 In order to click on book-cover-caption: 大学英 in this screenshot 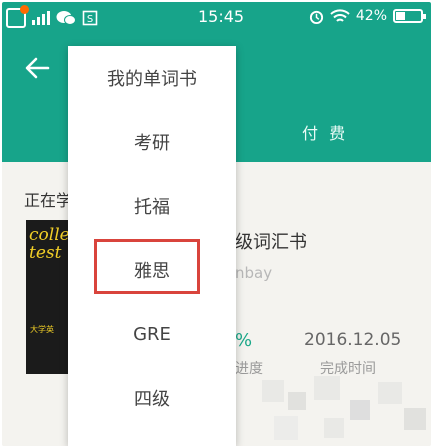, I will do `click(42, 329)`.